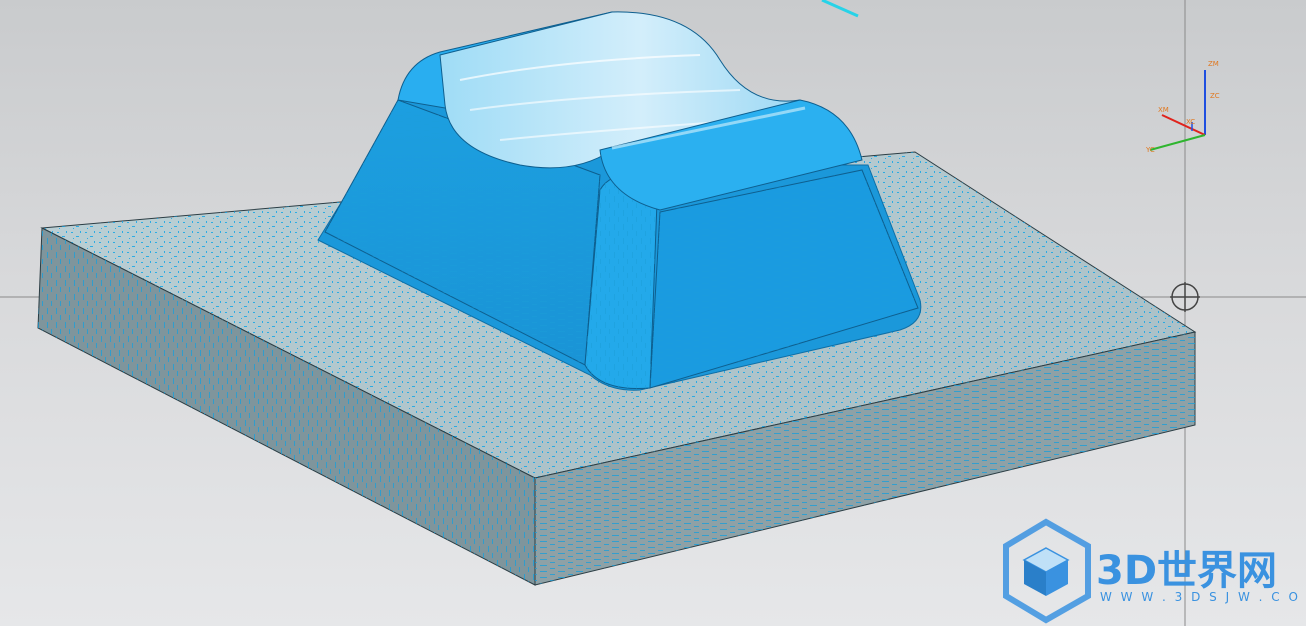  What do you see at coordinates (1183, 125) in the screenshot?
I see `x-axis-line` at bounding box center [1183, 125].